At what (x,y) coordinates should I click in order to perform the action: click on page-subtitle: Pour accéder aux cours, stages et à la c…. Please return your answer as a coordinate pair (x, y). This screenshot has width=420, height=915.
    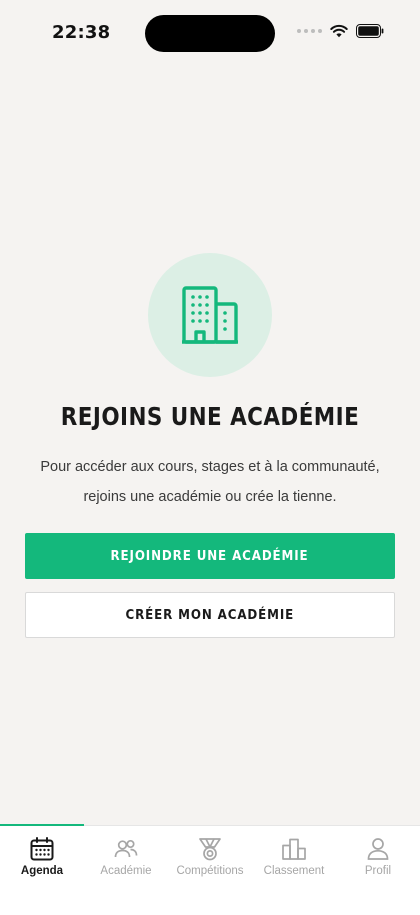
    Looking at the image, I should click on (210, 482).